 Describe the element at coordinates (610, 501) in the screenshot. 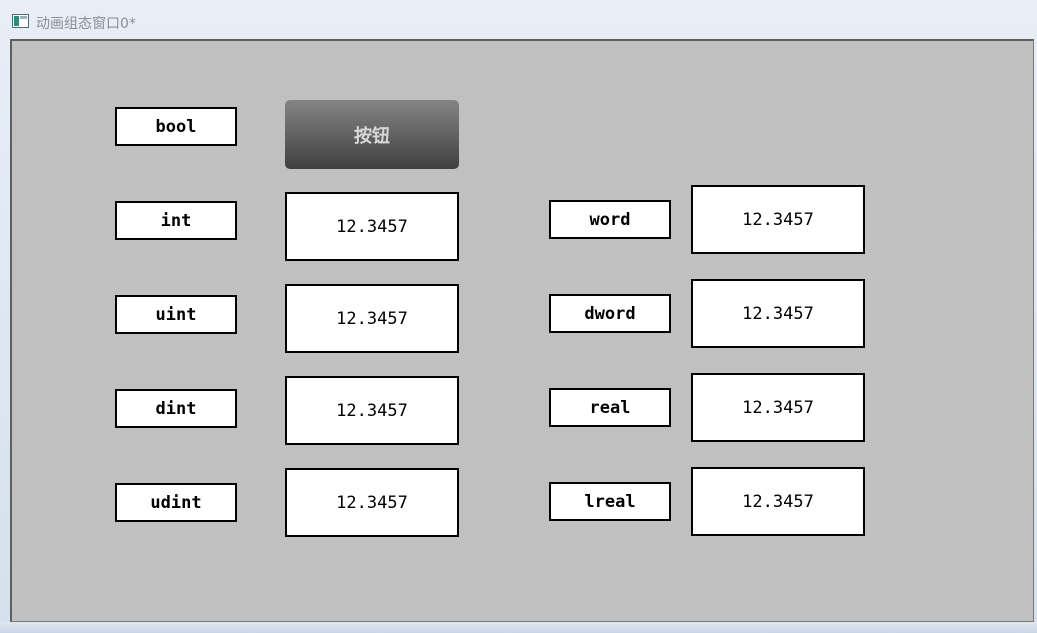

I see `label-lreal: lreal` at that location.